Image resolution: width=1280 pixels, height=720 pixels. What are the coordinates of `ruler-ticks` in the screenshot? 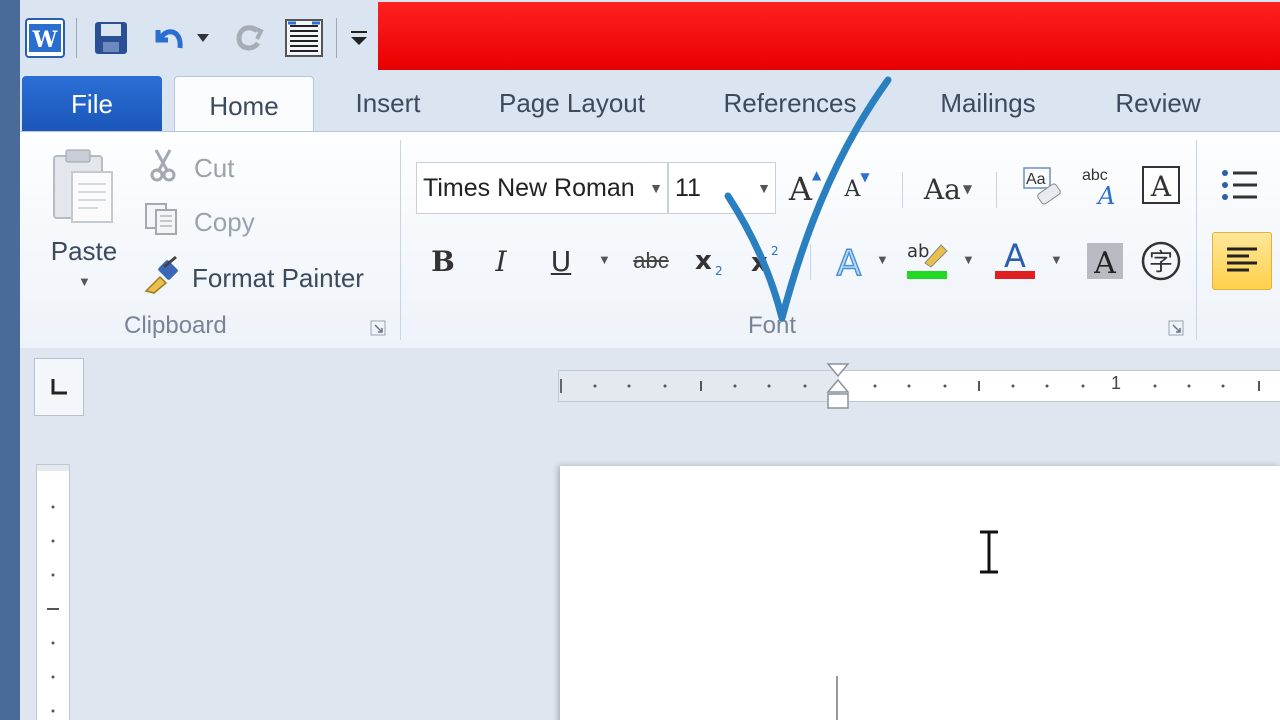 It's located at (910, 386).